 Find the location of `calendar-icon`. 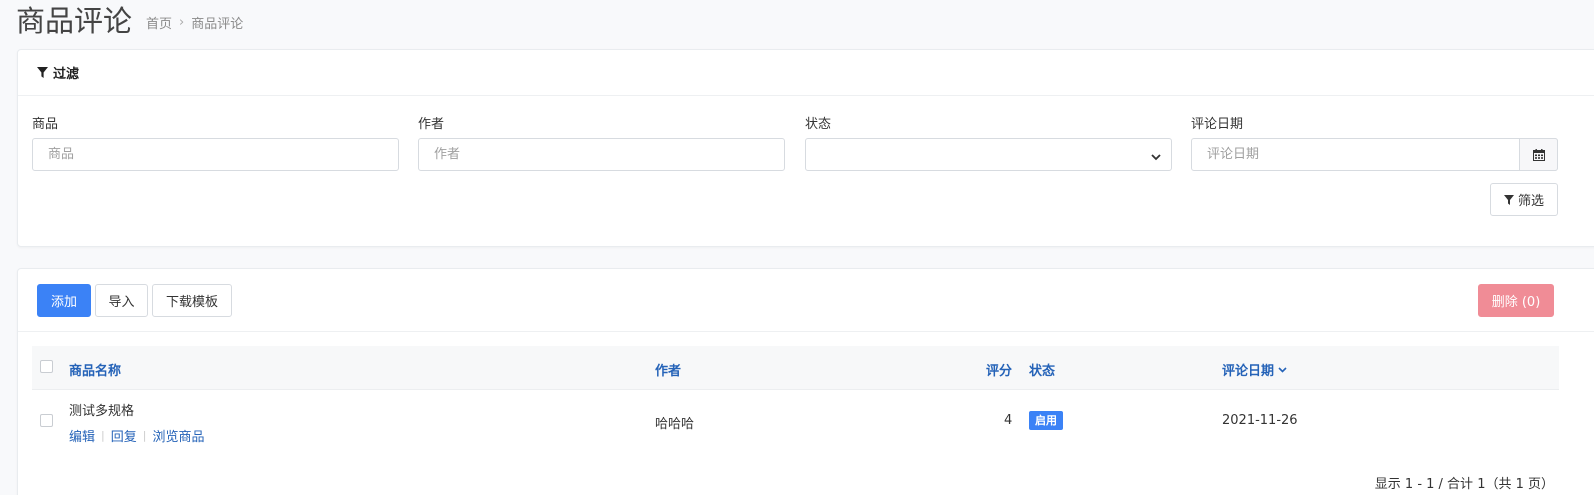

calendar-icon is located at coordinates (1538, 154).